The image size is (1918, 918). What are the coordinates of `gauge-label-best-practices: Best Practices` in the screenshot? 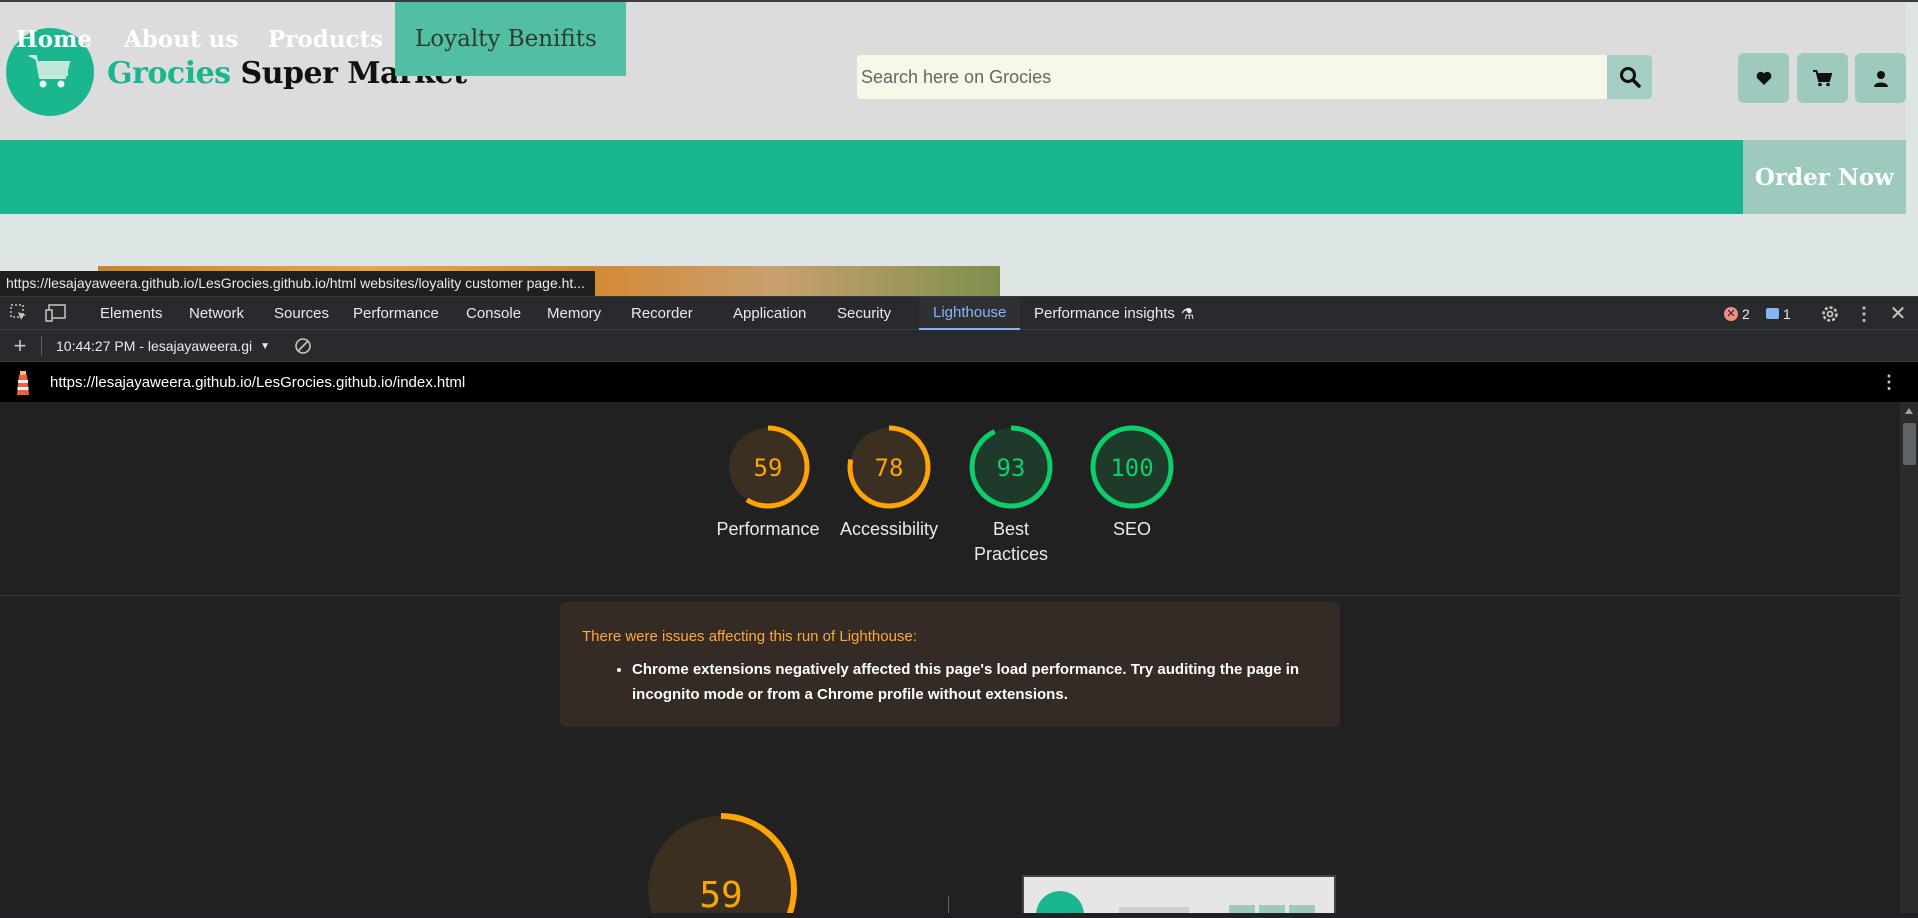 It's located at (1011, 541).